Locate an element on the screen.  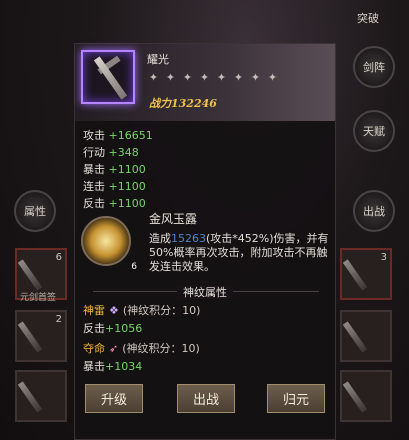
item-header: 耀光 ✦ ✦ ✦ ✦ ✦ ✦ ✦ ✦ 战力132246 is located at coordinates (205, 82).